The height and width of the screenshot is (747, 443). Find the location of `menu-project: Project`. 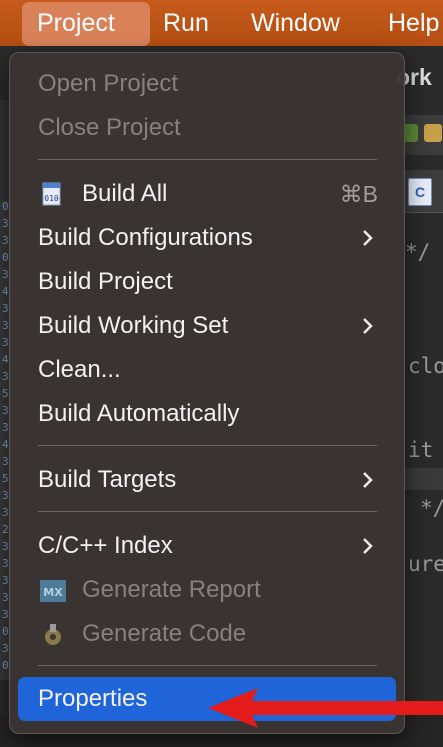

menu-project: Project is located at coordinates (86, 24).